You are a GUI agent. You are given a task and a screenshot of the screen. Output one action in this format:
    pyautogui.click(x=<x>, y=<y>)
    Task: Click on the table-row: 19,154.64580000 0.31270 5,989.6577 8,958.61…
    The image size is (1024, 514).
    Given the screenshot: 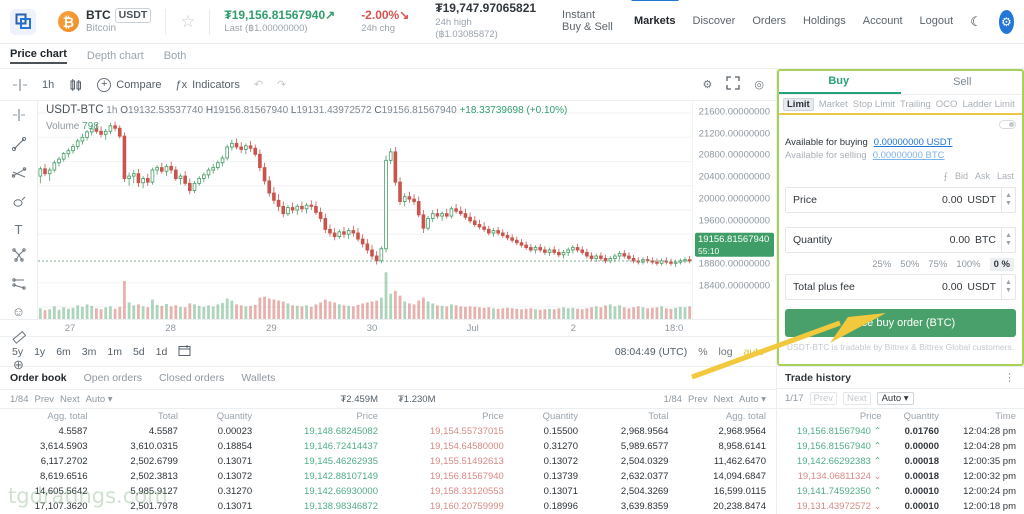 What is the action you would take?
    pyautogui.click(x=582, y=446)
    